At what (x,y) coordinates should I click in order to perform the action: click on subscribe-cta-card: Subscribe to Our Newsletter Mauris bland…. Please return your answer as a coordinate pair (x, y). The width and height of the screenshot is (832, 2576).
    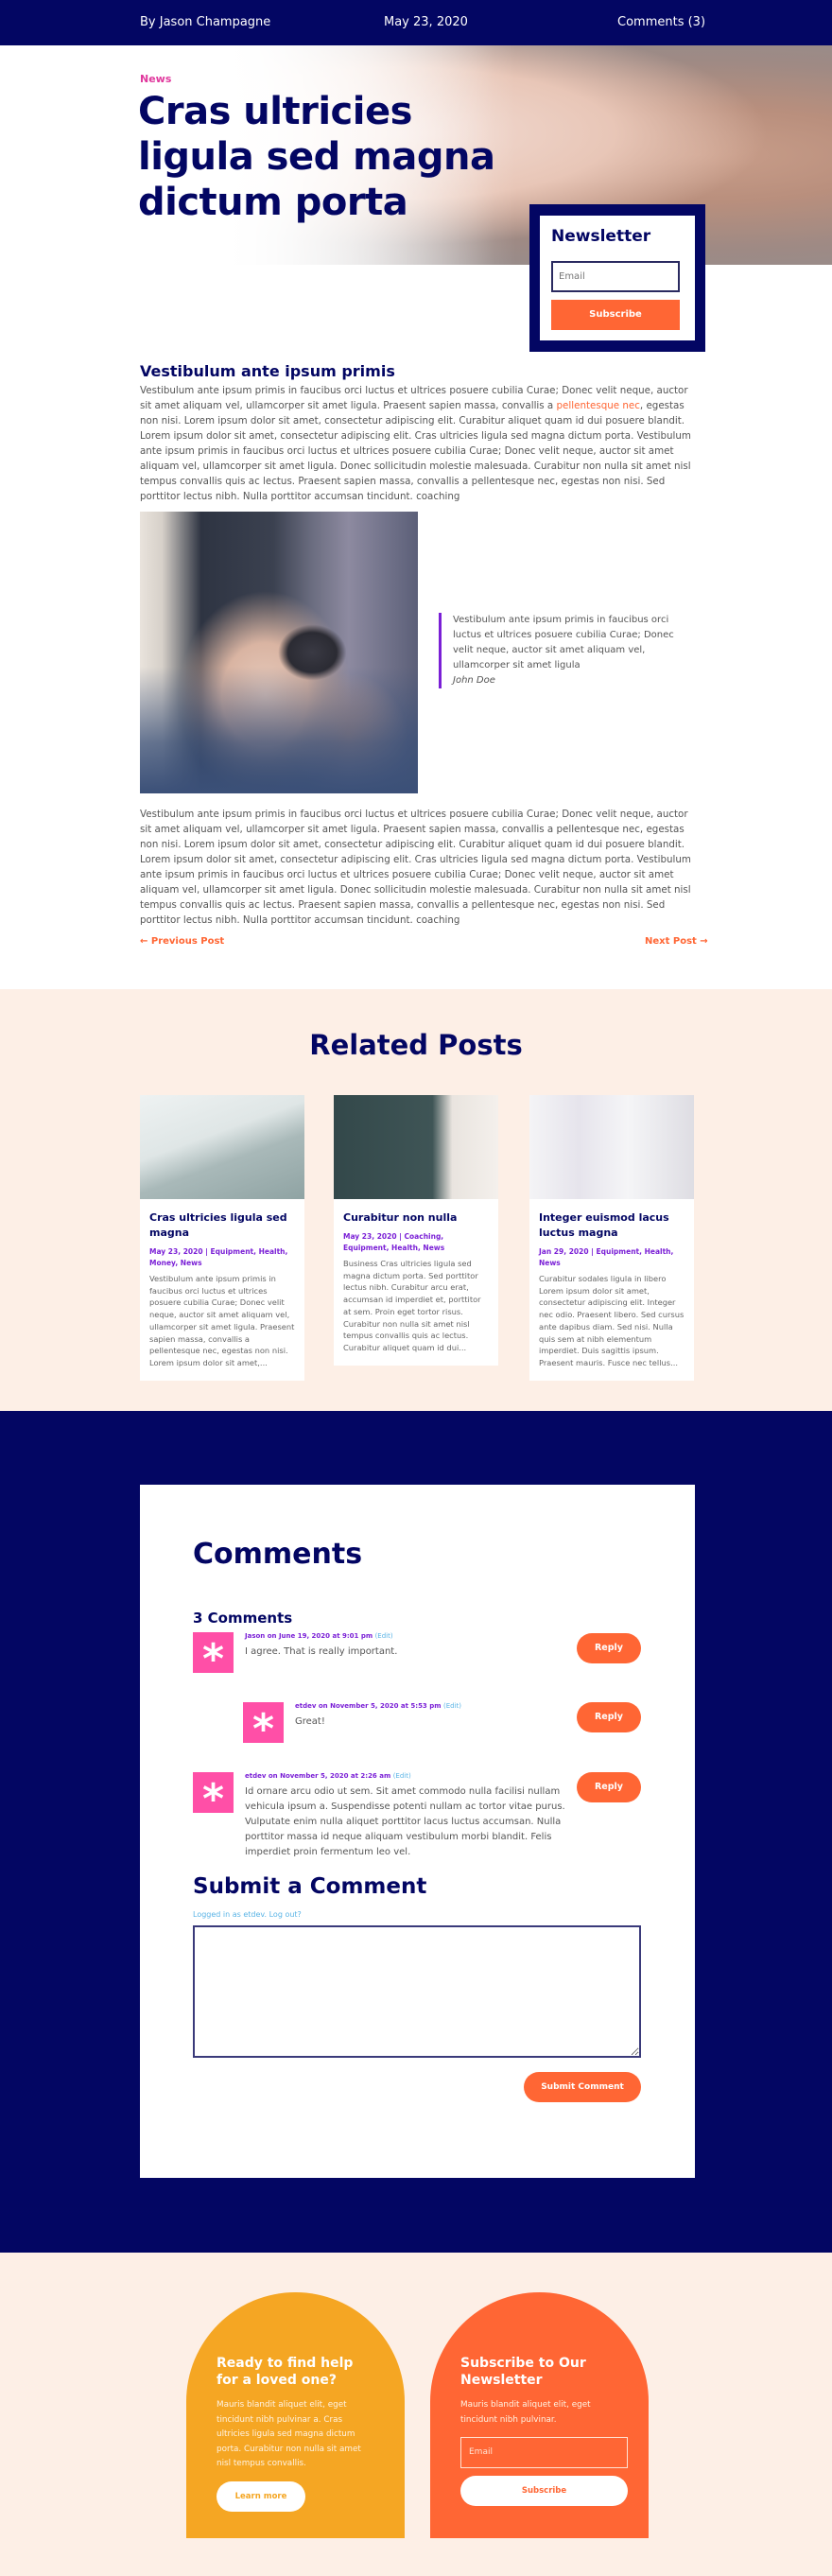
    Looking at the image, I should click on (539, 2415).